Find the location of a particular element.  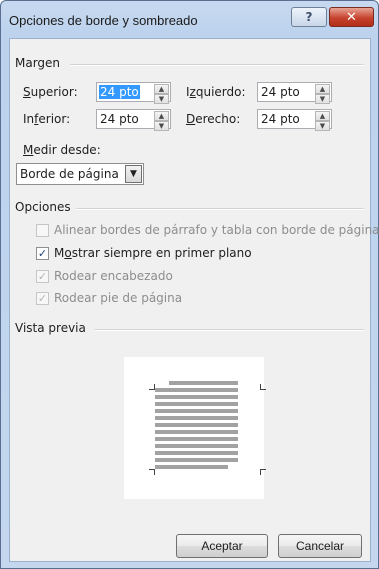

preview-group-divider is located at coordinates (229, 330).